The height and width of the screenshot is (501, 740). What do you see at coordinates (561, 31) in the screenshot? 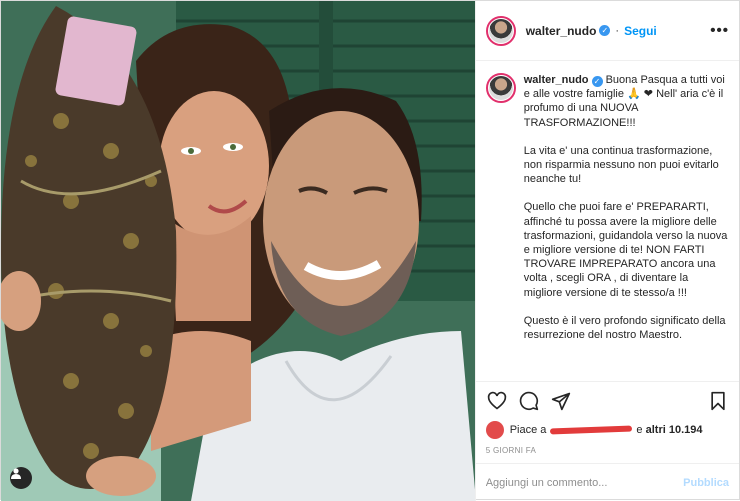
I see `header-username: walter_nudo` at bounding box center [561, 31].